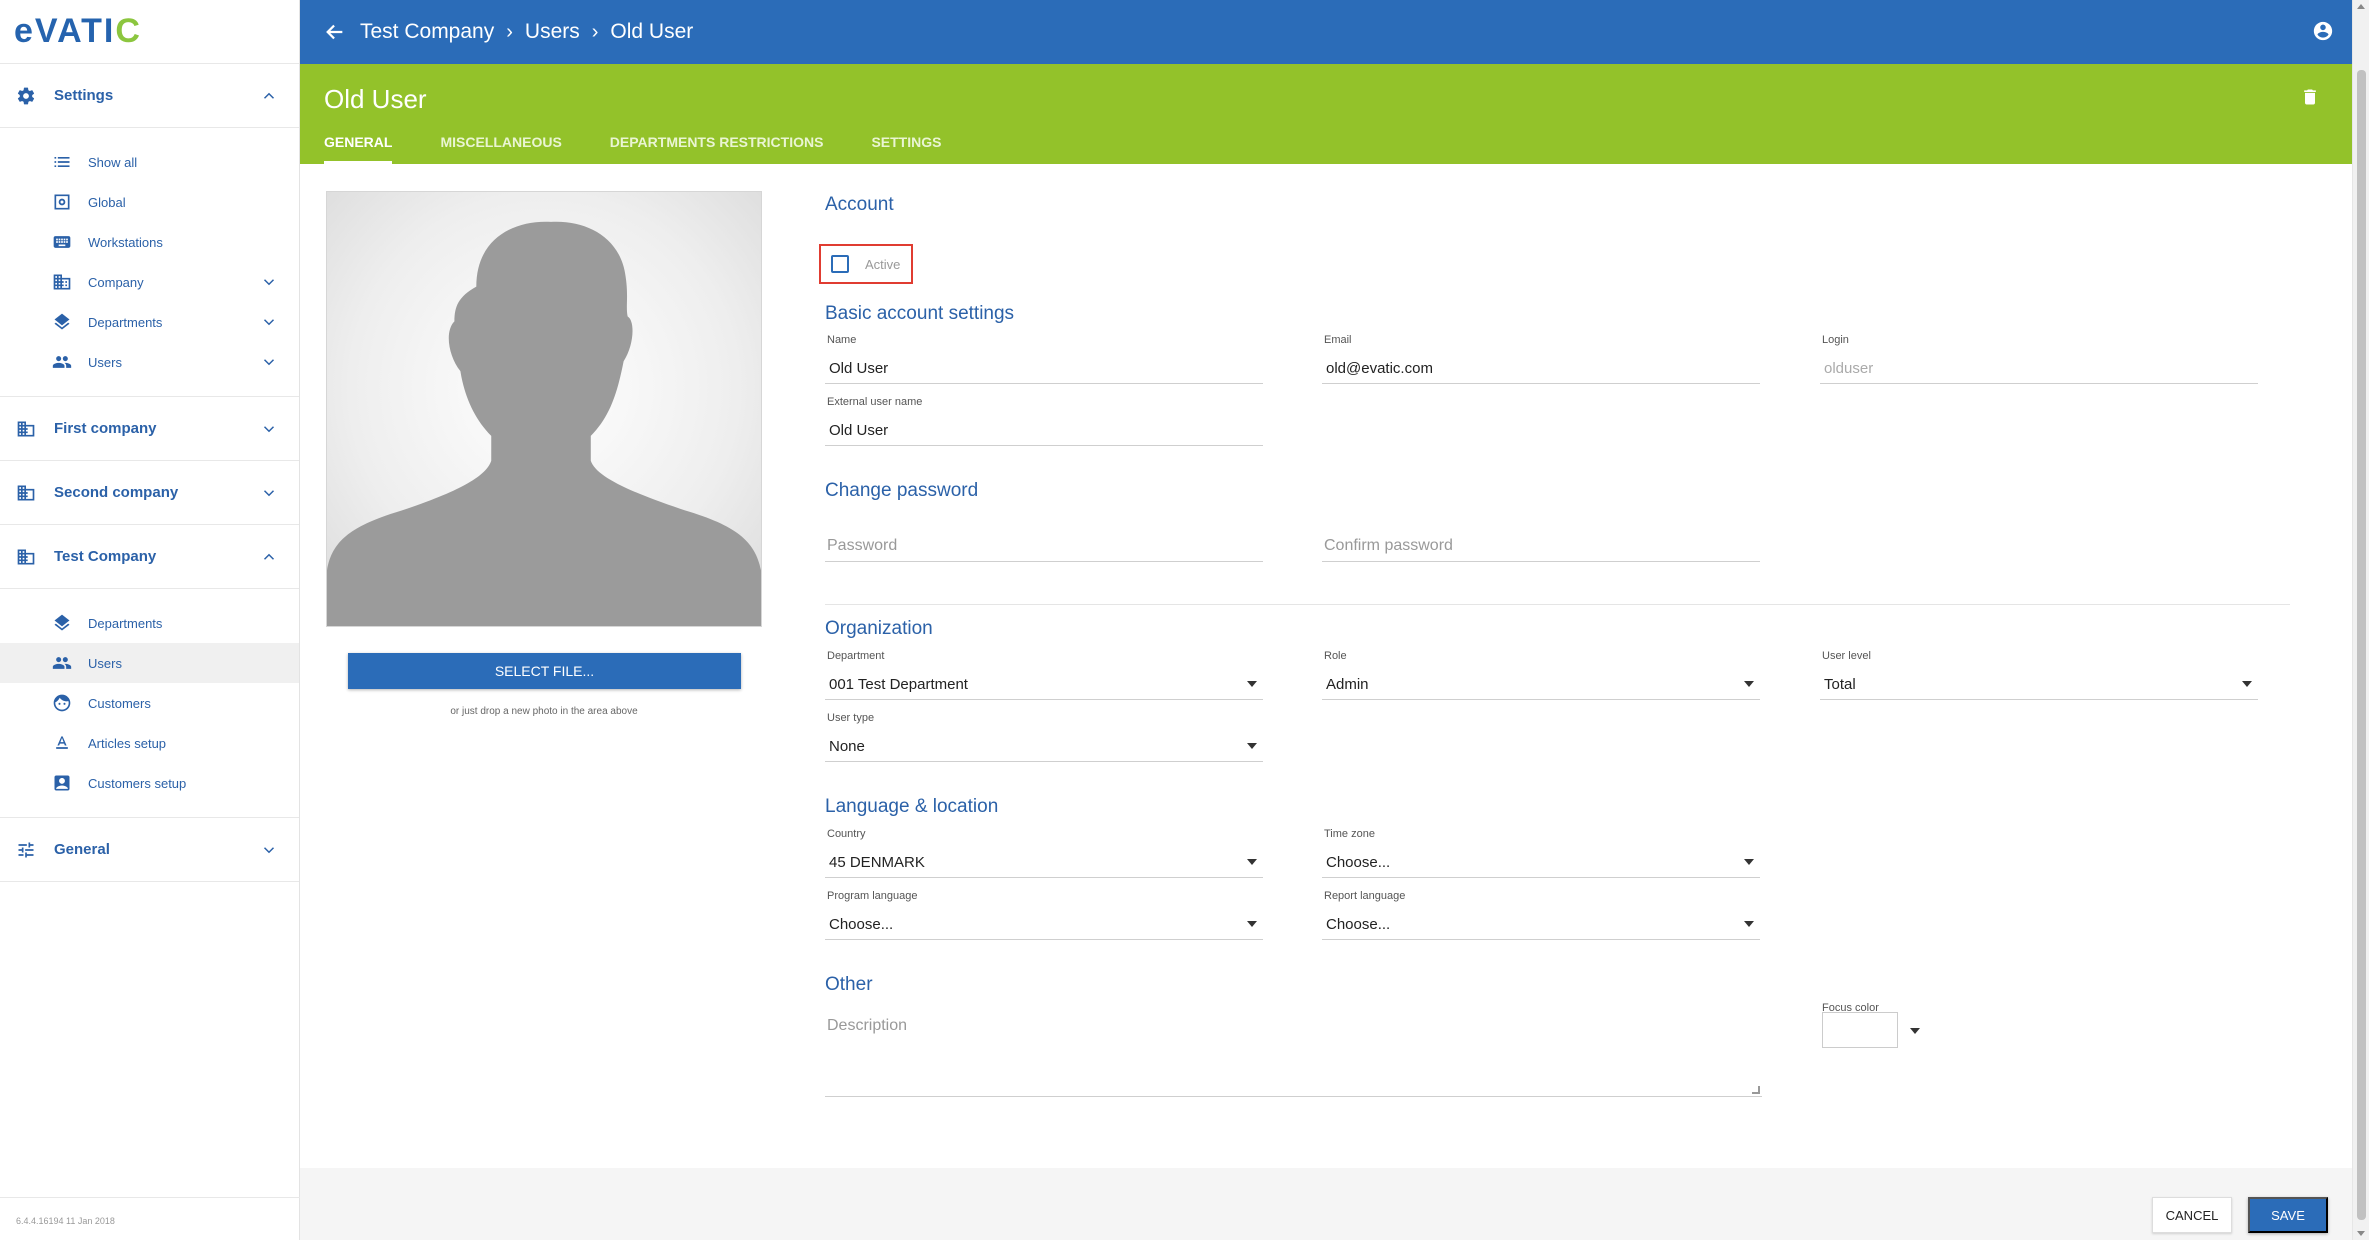 The height and width of the screenshot is (1240, 2369). What do you see at coordinates (1044, 853) in the screenshot?
I see `country-select: Country 45 DENMARK` at bounding box center [1044, 853].